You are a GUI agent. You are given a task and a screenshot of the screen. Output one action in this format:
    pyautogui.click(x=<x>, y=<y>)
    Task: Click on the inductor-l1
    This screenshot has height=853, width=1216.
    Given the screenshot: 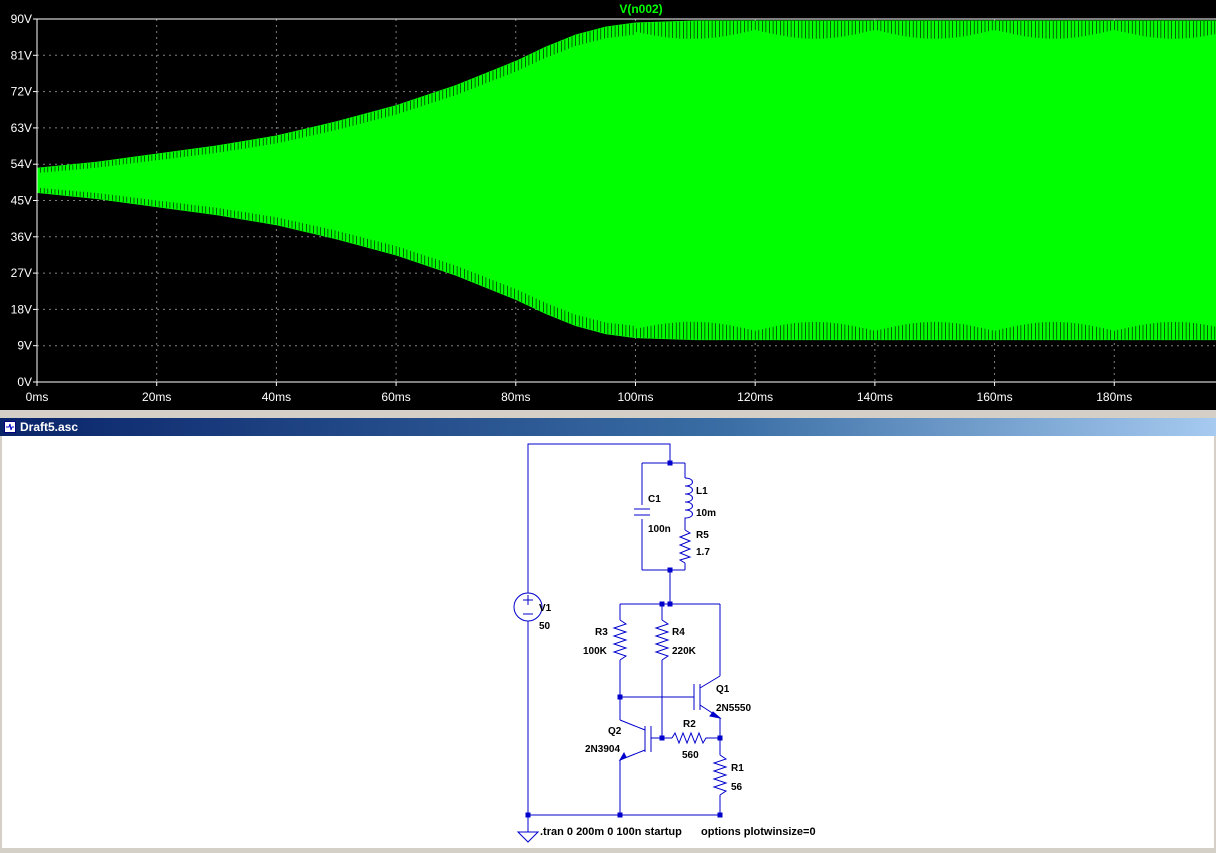 What is the action you would take?
    pyautogui.click(x=688, y=498)
    